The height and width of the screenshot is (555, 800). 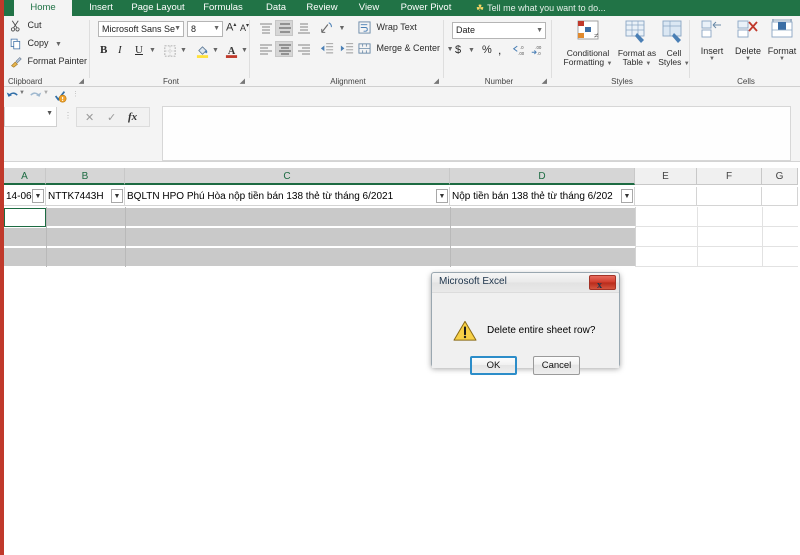 I want to click on increase-indent-button, so click(x=347, y=48).